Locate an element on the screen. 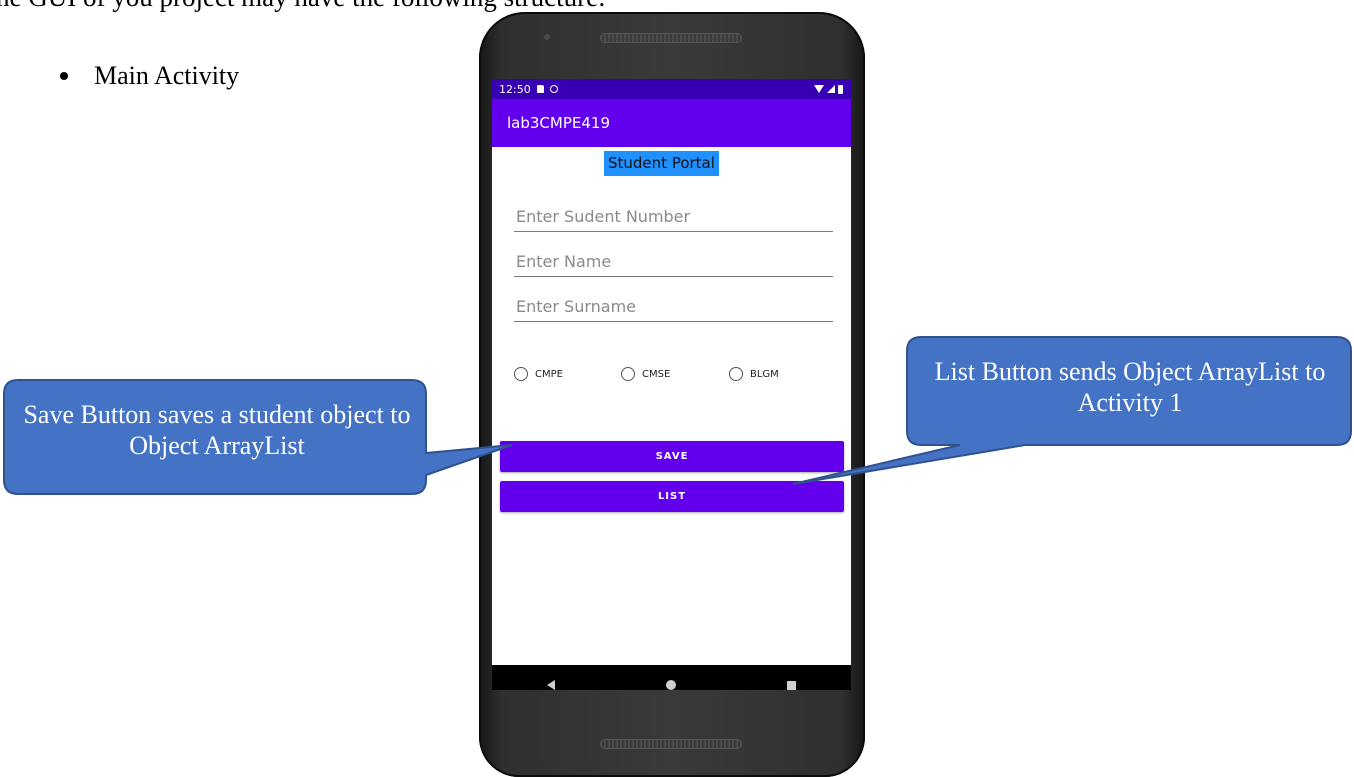 The height and width of the screenshot is (777, 1354). radio-cmpe: CMPE is located at coordinates (538, 374).